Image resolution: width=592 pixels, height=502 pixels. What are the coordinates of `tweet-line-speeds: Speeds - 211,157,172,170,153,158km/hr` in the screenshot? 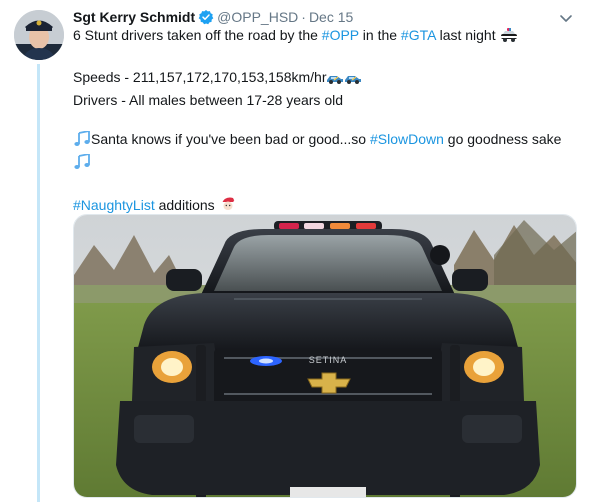 It's located at (325, 79).